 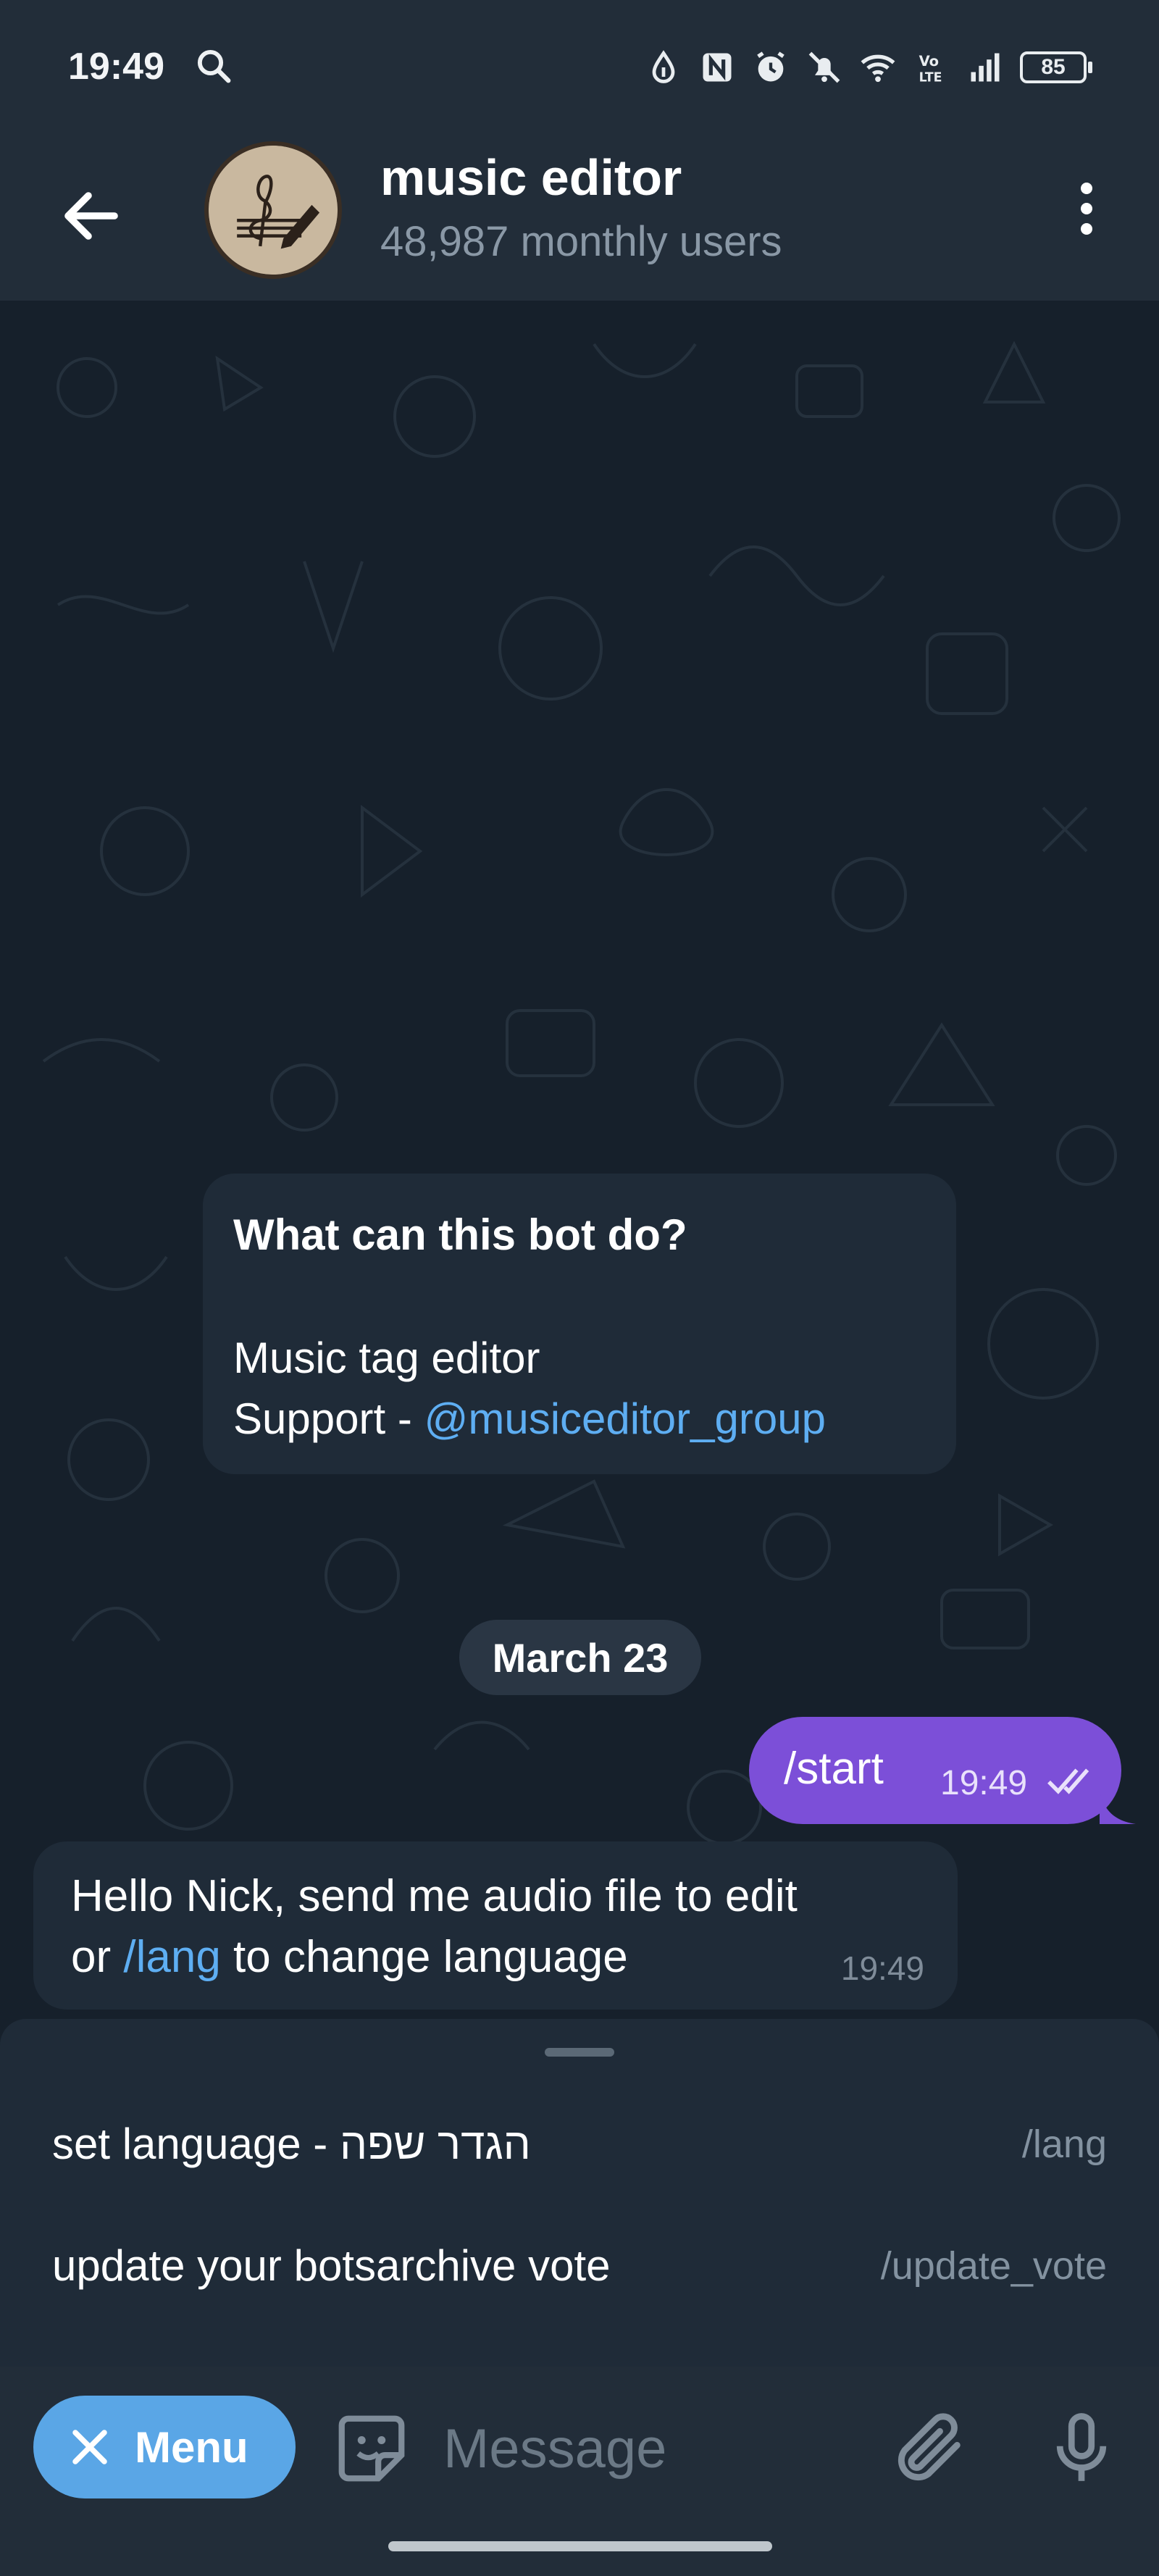 I want to click on microphone-icon, so click(x=1081, y=2447).